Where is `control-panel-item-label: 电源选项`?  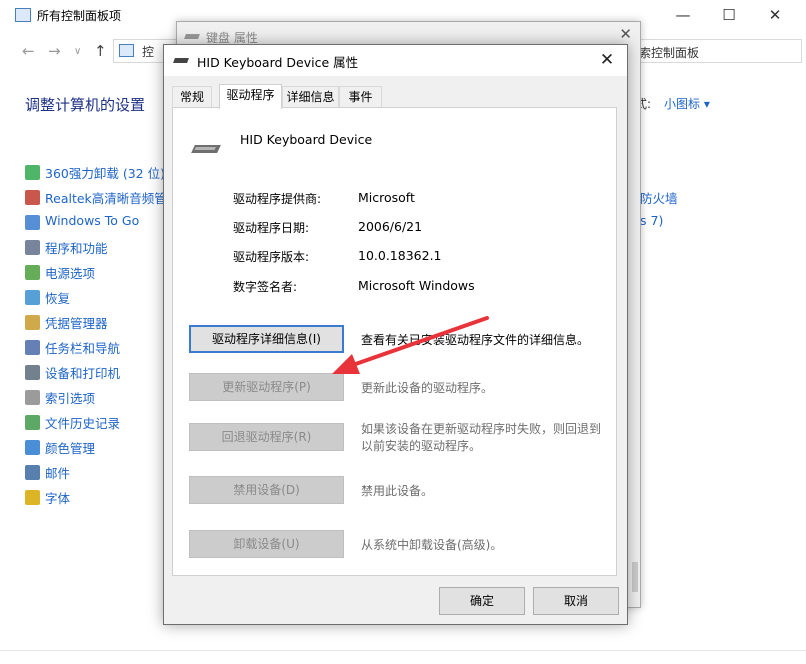 control-panel-item-label: 电源选项 is located at coordinates (70, 273).